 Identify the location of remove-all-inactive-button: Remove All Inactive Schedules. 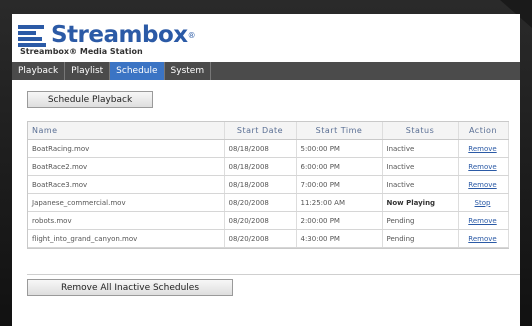
(130, 287).